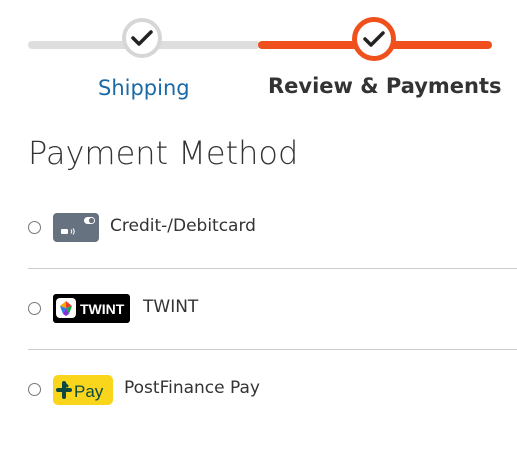 The width and height of the screenshot is (517, 461). I want to click on step-shipping-link: Shipping, so click(144, 88).